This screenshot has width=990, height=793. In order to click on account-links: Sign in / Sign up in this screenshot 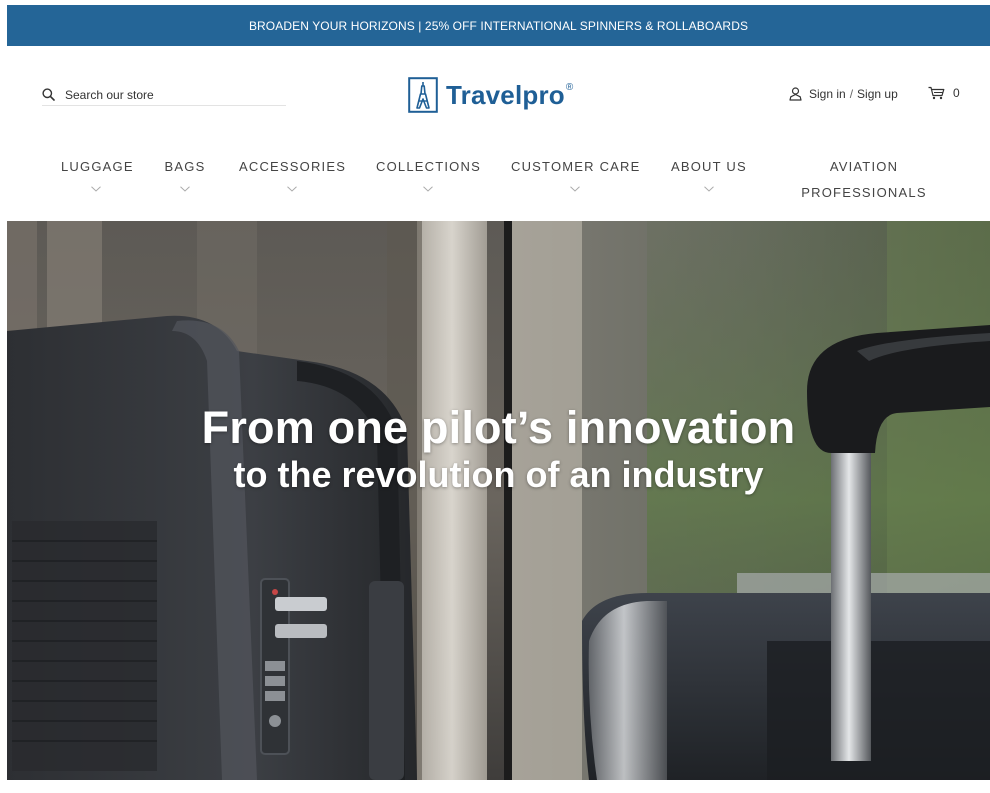, I will do `click(843, 94)`.